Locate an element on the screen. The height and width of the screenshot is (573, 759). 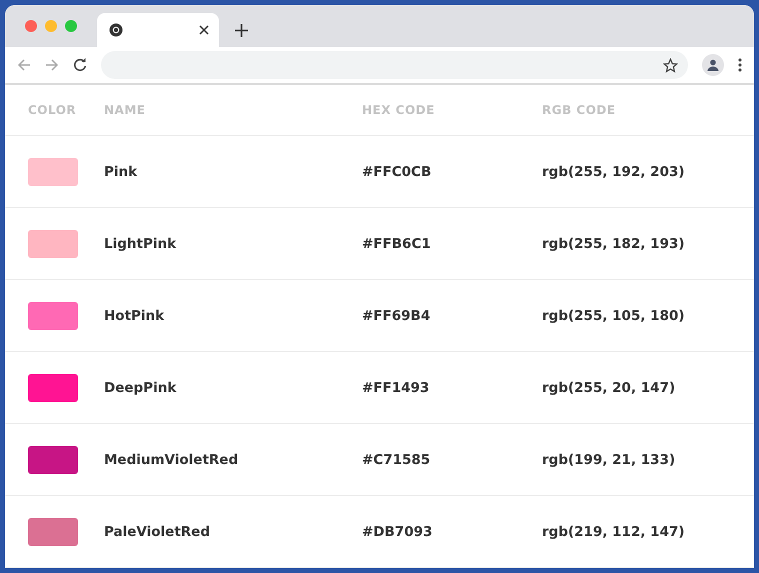
new-tab-icon is located at coordinates (241, 30).